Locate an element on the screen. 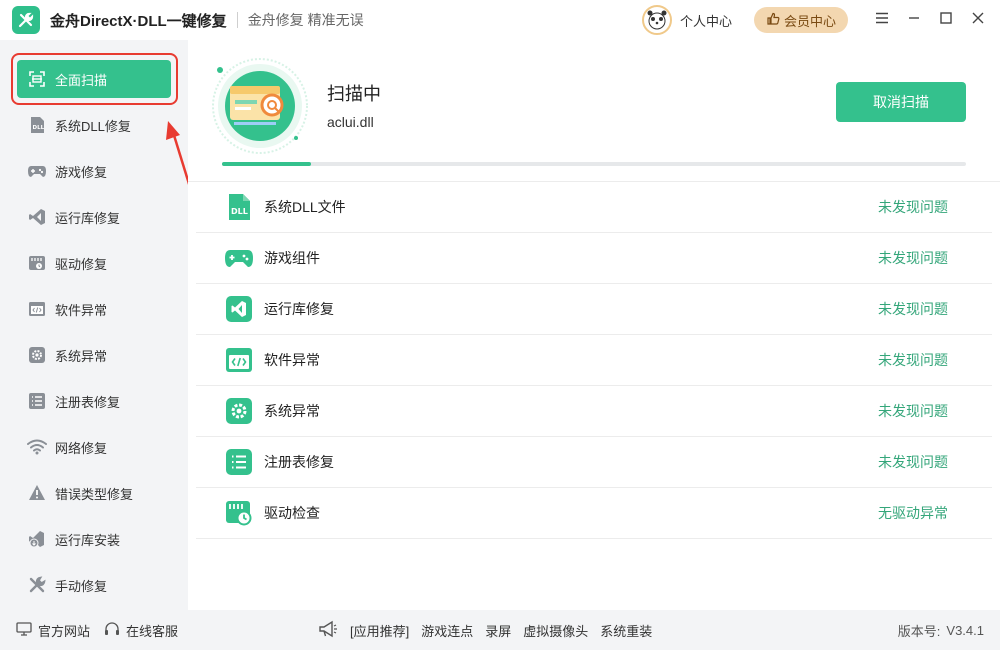 The image size is (1000, 650). result-label: 驱动检查 is located at coordinates (292, 513).